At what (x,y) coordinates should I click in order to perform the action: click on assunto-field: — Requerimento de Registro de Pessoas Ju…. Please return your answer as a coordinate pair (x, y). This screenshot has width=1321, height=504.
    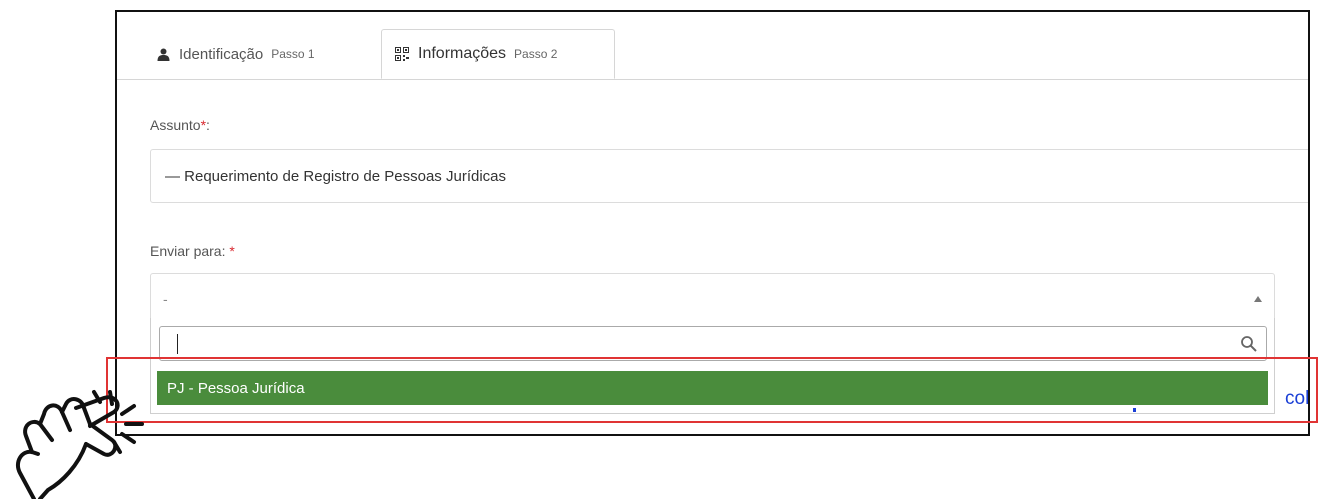
    Looking at the image, I should click on (729, 176).